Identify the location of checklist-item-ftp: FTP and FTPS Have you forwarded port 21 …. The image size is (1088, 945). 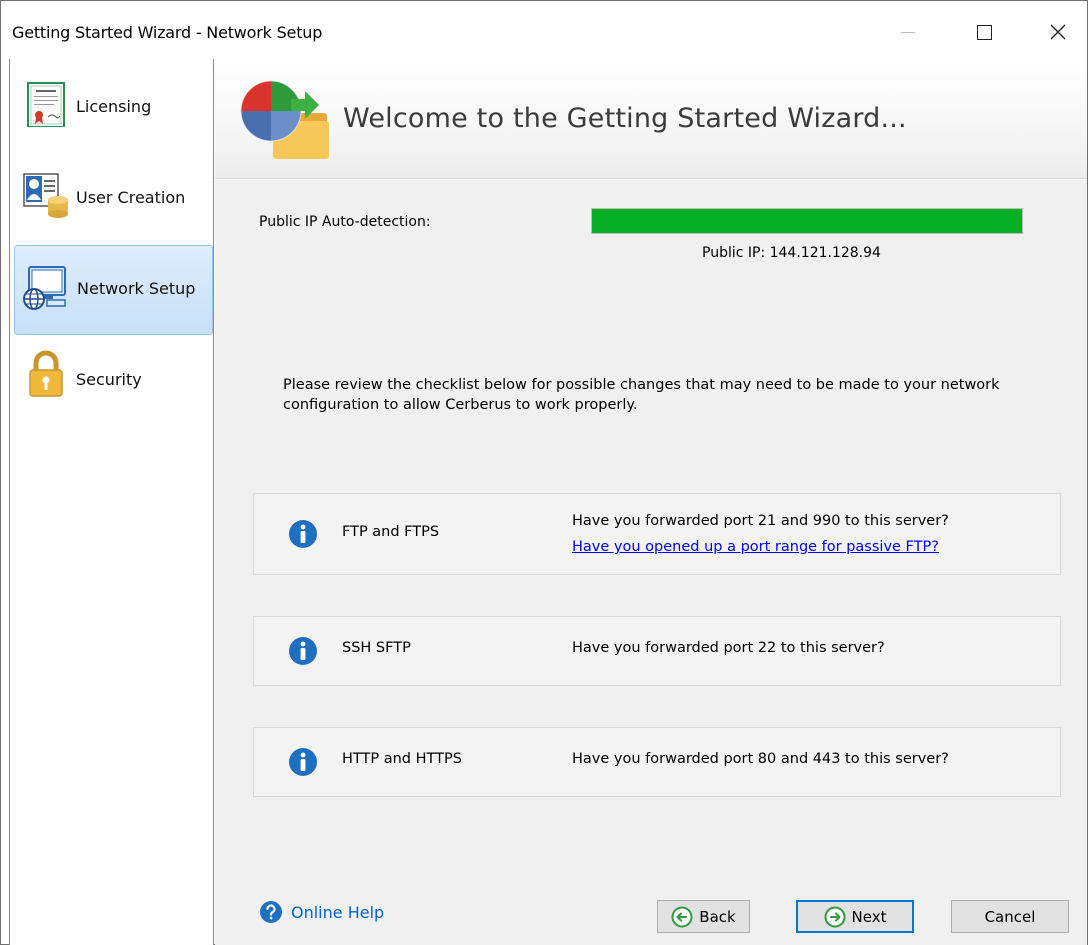
(657, 534).